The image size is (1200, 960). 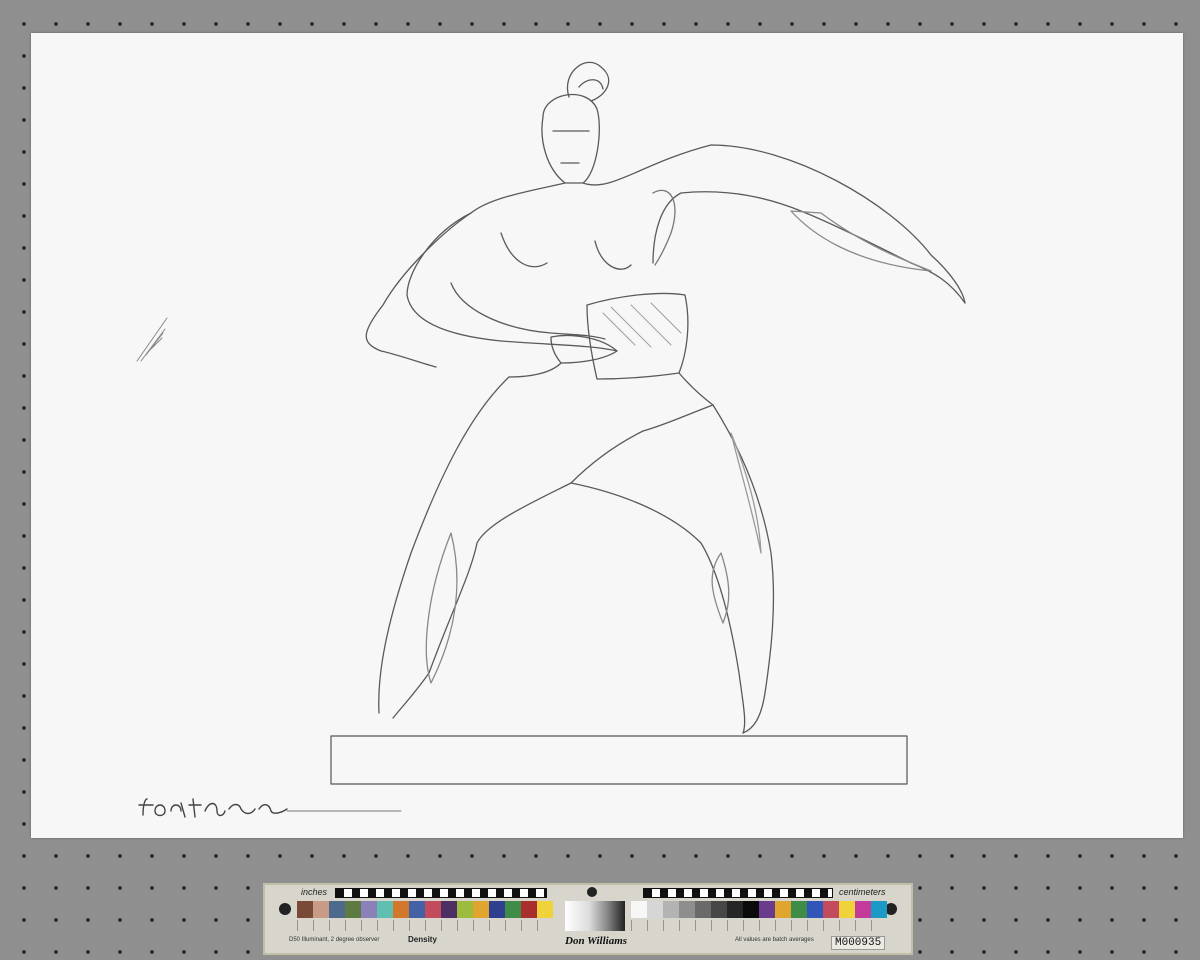 What do you see at coordinates (743, 569) in the screenshot?
I see `right-leg-outer` at bounding box center [743, 569].